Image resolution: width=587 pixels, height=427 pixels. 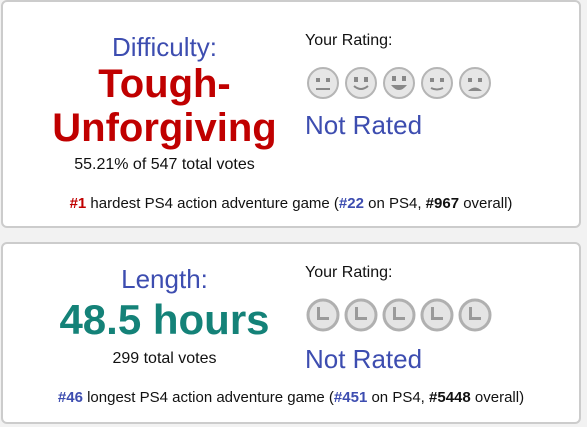 What do you see at coordinates (212, 203) in the screenshot?
I see `difficulty-rank-text1: hardest PS4 action adventure game (` at bounding box center [212, 203].